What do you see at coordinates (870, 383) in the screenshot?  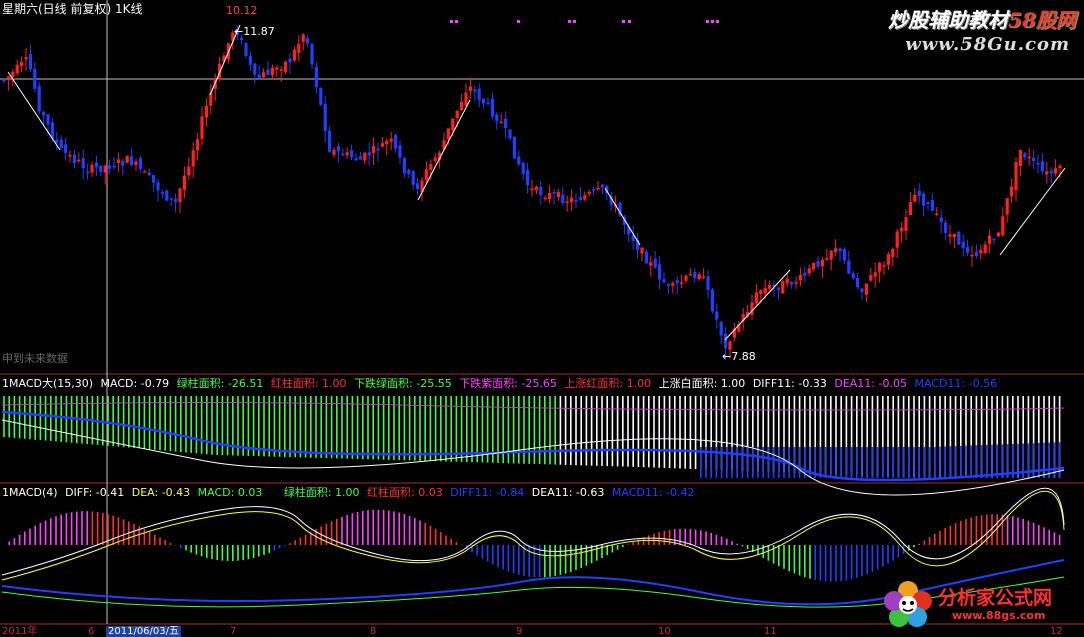 I see `dea11: DEA11: -0.05` at bounding box center [870, 383].